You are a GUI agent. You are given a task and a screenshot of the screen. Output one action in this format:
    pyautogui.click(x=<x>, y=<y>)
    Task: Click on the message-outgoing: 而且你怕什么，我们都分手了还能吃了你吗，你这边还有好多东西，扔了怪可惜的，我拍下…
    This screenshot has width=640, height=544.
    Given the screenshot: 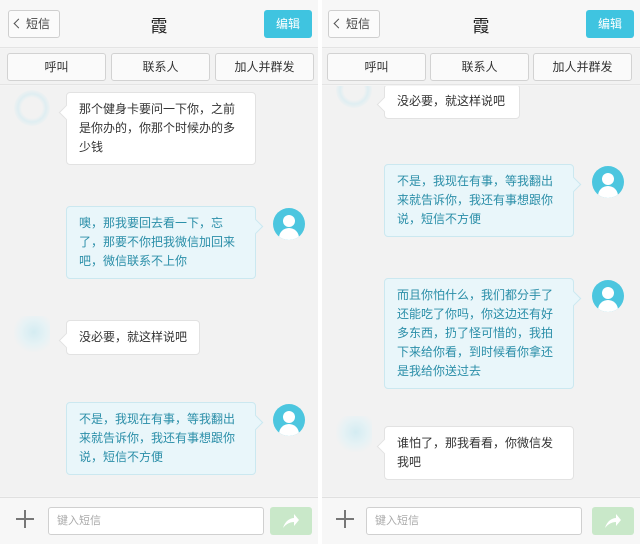 What is the action you would take?
    pyautogui.click(x=479, y=333)
    